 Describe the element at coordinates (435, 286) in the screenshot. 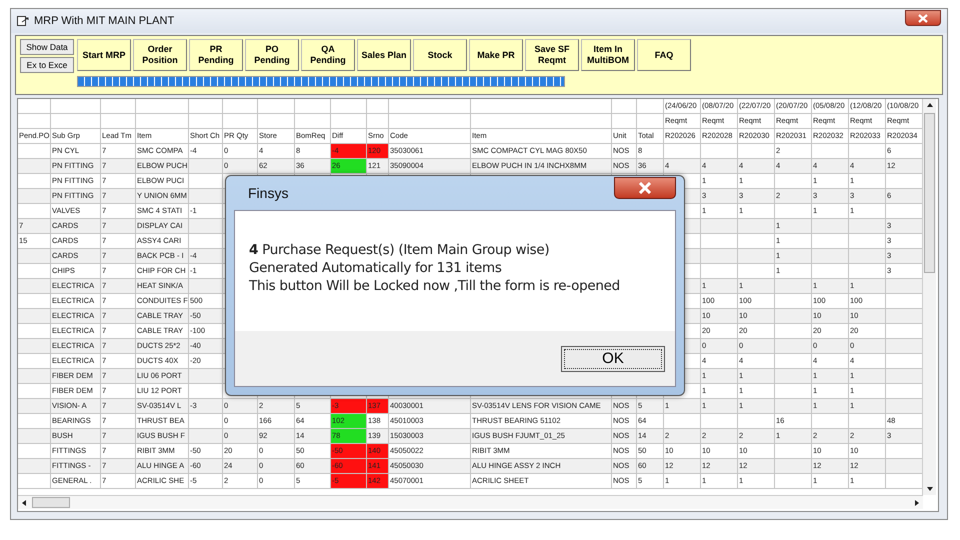

I see `message-text: This button Will be Locked now ,Till the form is re-opened` at that location.